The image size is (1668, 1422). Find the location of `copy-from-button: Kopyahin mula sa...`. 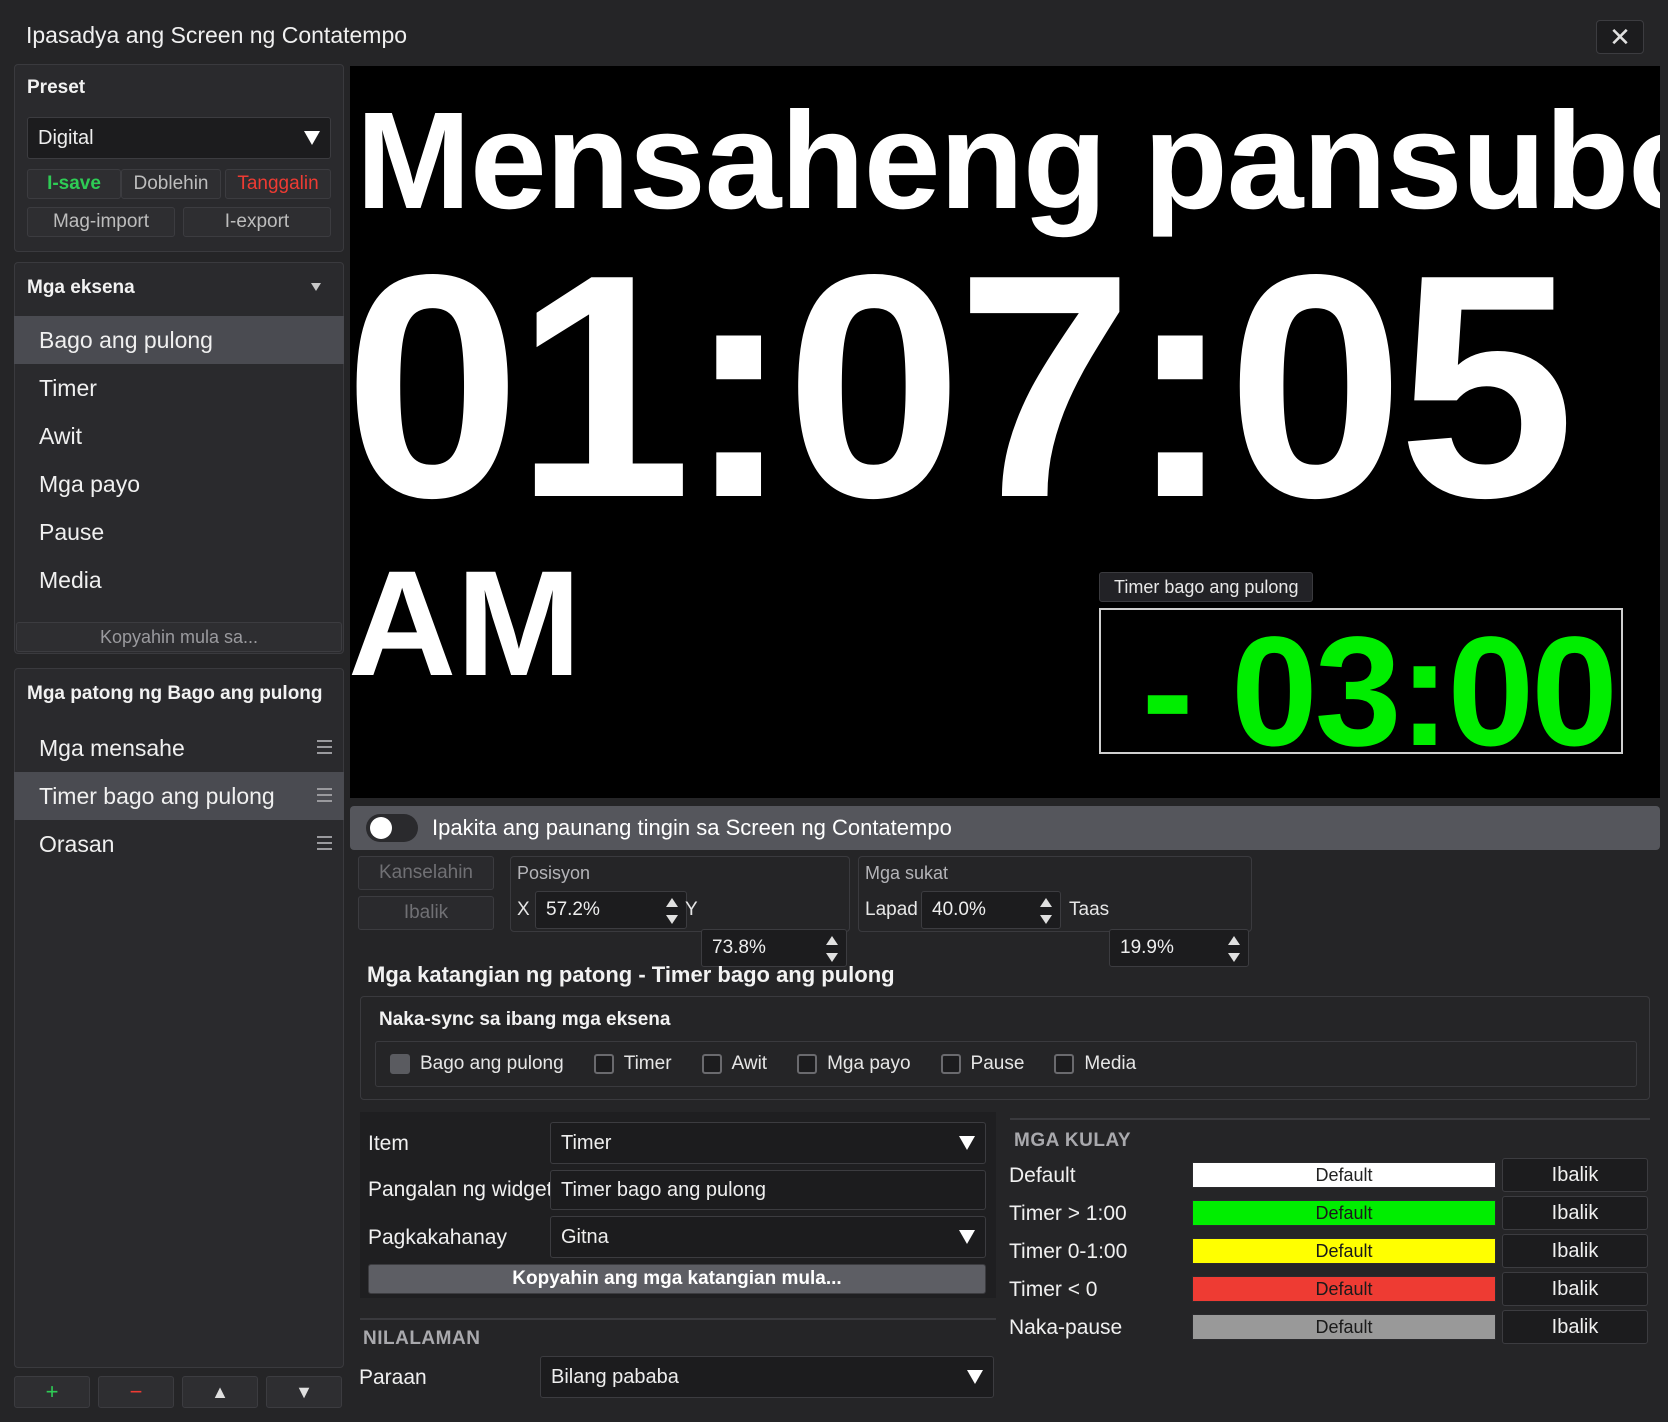

copy-from-button: Kopyahin mula sa... is located at coordinates (179, 637).